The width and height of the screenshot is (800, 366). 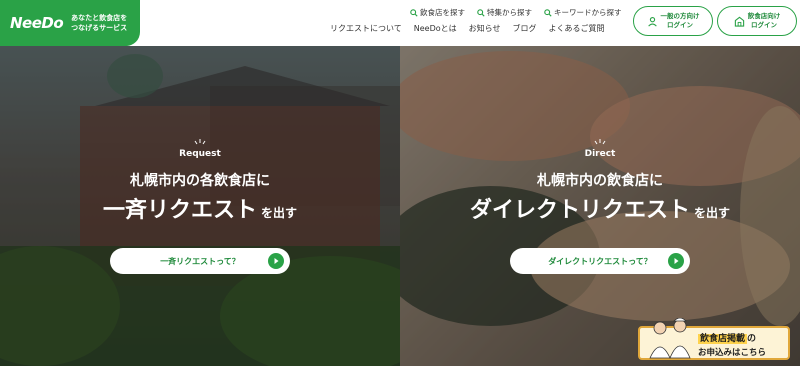 I want to click on staff-illustration, so click(x=670, y=338).